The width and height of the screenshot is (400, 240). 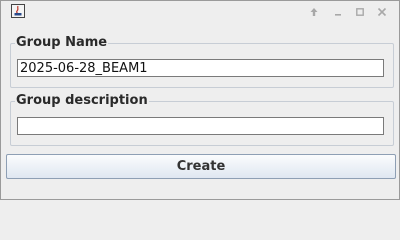 What do you see at coordinates (200, 12) in the screenshot?
I see `title-bar` at bounding box center [200, 12].